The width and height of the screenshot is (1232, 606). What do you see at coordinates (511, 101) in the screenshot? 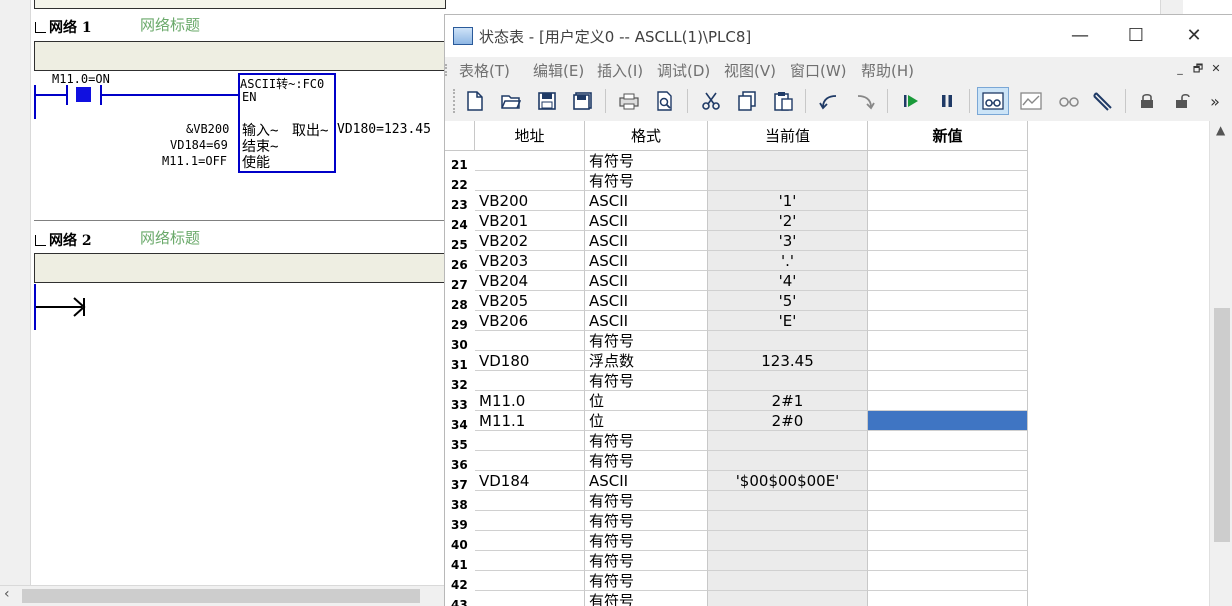
I see `open-folder-icon` at bounding box center [511, 101].